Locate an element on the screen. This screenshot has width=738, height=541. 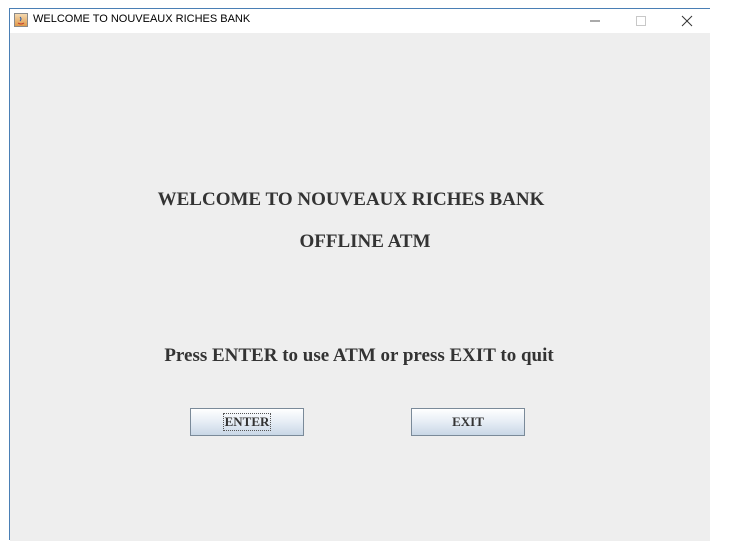
close-icon is located at coordinates (687, 21).